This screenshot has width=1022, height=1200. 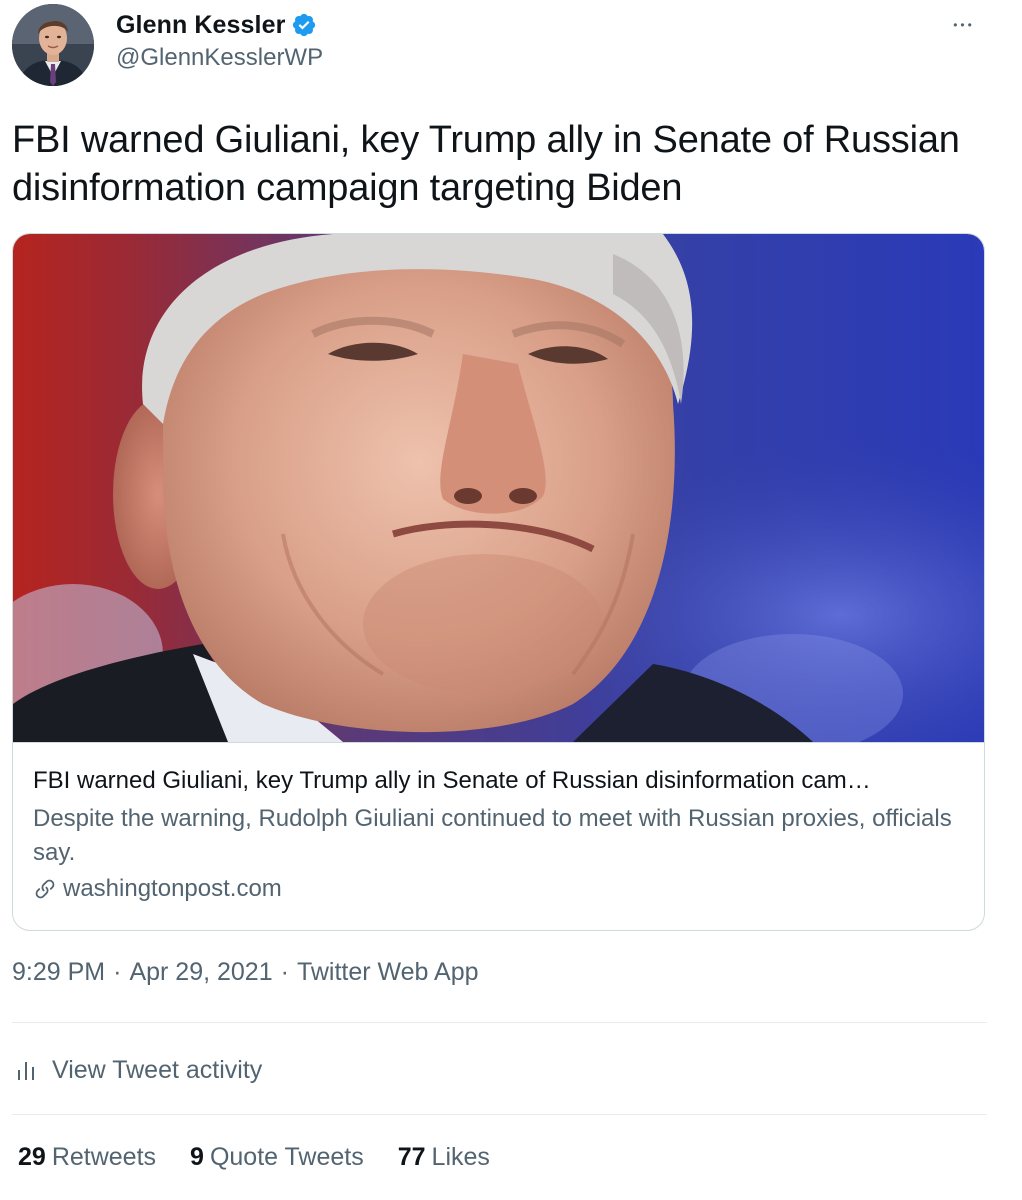 I want to click on more-options-button: •••, so click(x=964, y=25).